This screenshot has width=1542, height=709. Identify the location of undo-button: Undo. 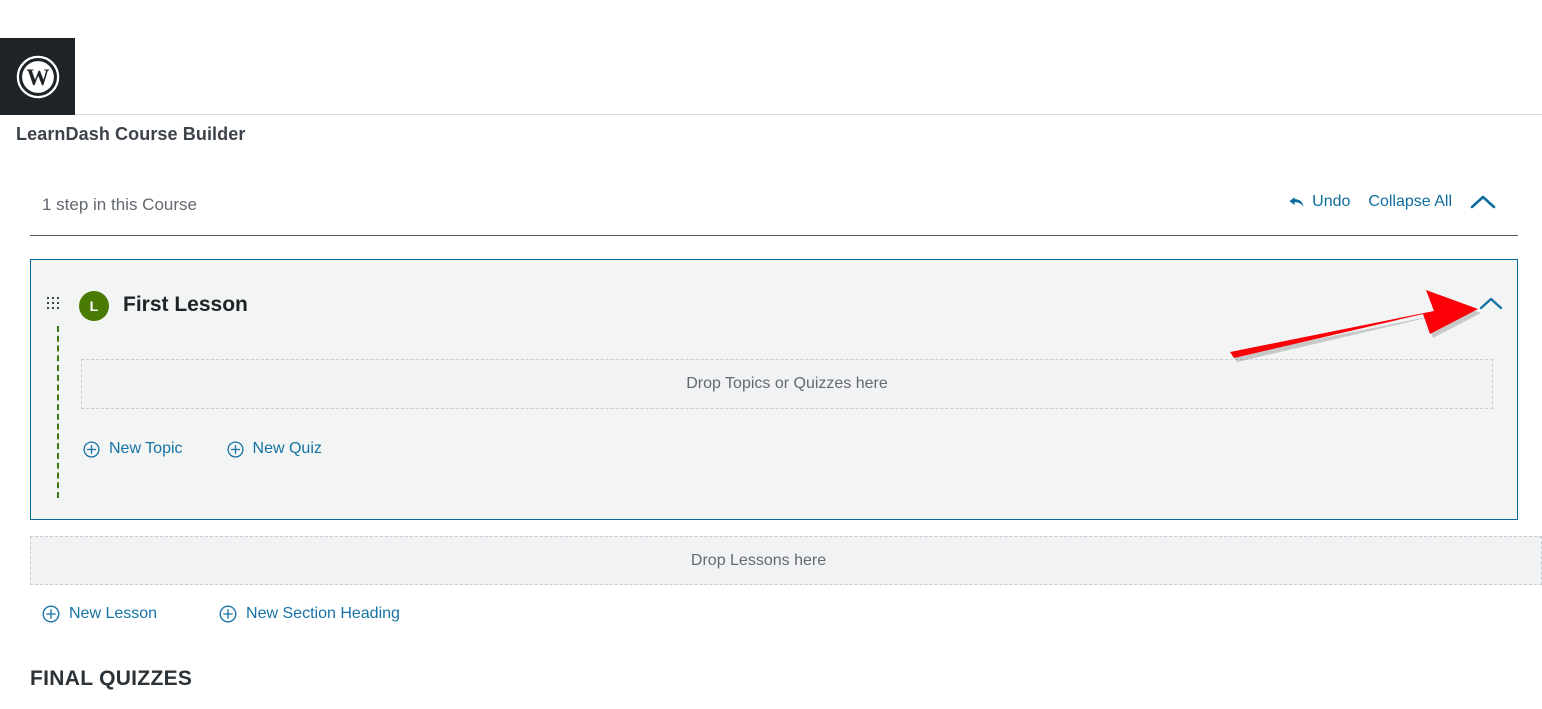
(1319, 202).